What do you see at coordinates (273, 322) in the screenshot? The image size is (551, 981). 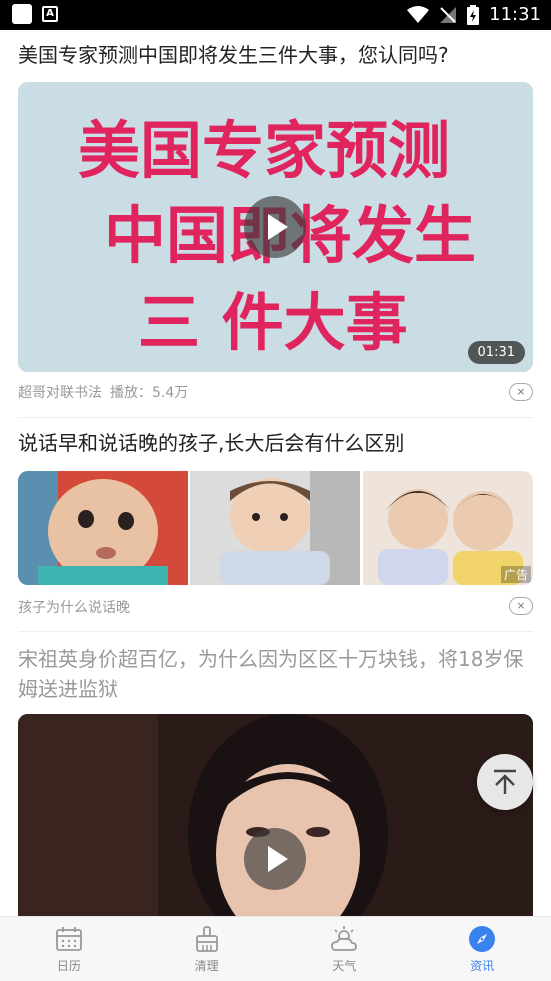 I see `calligraphy-line: 三 件大事` at bounding box center [273, 322].